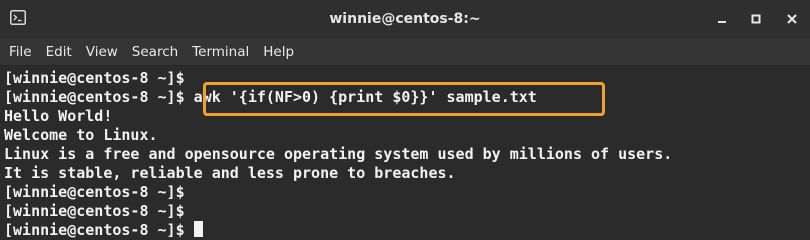 The width and height of the screenshot is (810, 240). What do you see at coordinates (722, 19) in the screenshot?
I see `minimize-icon` at bounding box center [722, 19].